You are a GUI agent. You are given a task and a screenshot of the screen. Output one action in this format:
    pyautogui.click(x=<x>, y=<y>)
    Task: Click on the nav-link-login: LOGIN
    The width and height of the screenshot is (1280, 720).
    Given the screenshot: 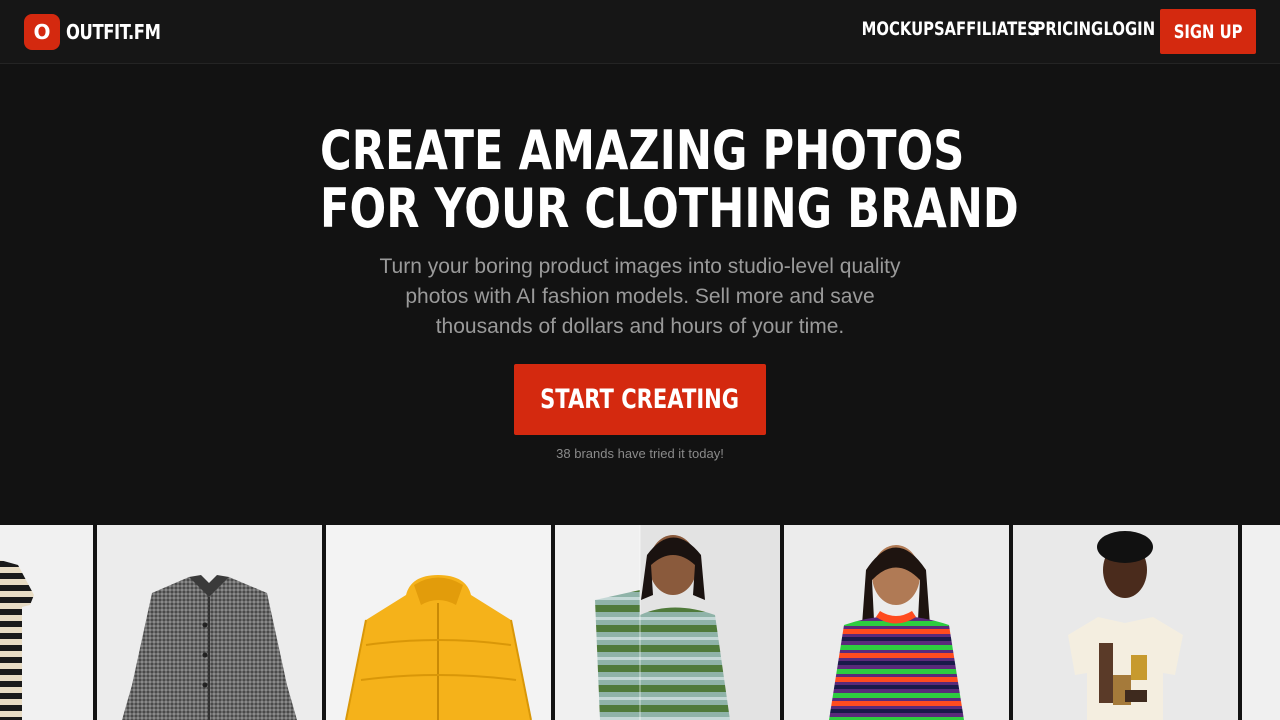 What is the action you would take?
    pyautogui.click(x=1130, y=29)
    